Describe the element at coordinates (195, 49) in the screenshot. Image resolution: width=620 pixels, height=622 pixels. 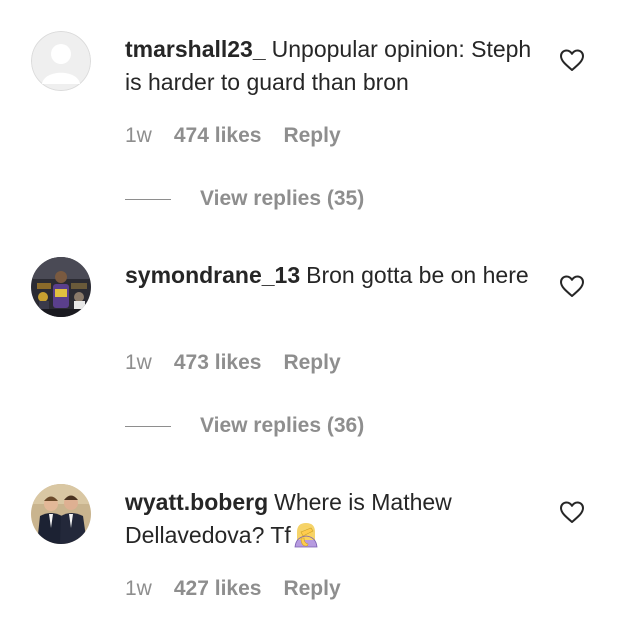
I see `comment-username: tmarshall23_` at that location.